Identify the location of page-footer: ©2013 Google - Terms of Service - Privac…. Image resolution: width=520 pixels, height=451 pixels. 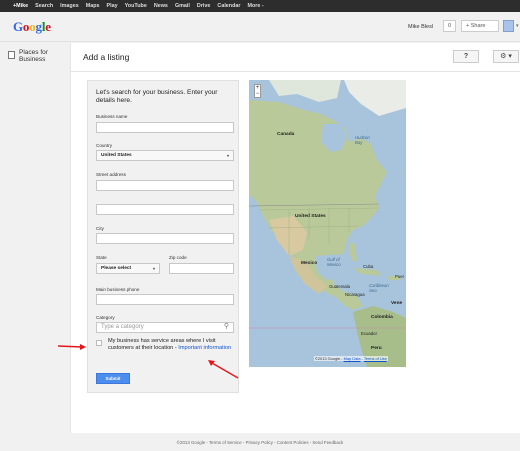
(260, 442).